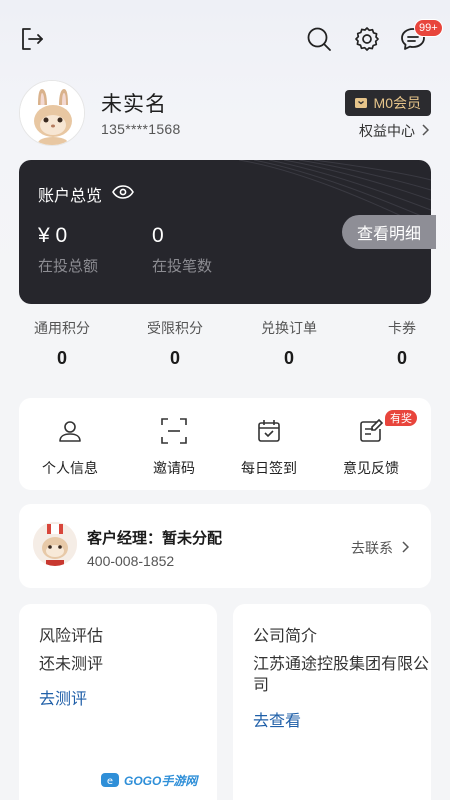 The width and height of the screenshot is (450, 800). I want to click on user-name: 未实名, so click(134, 104).